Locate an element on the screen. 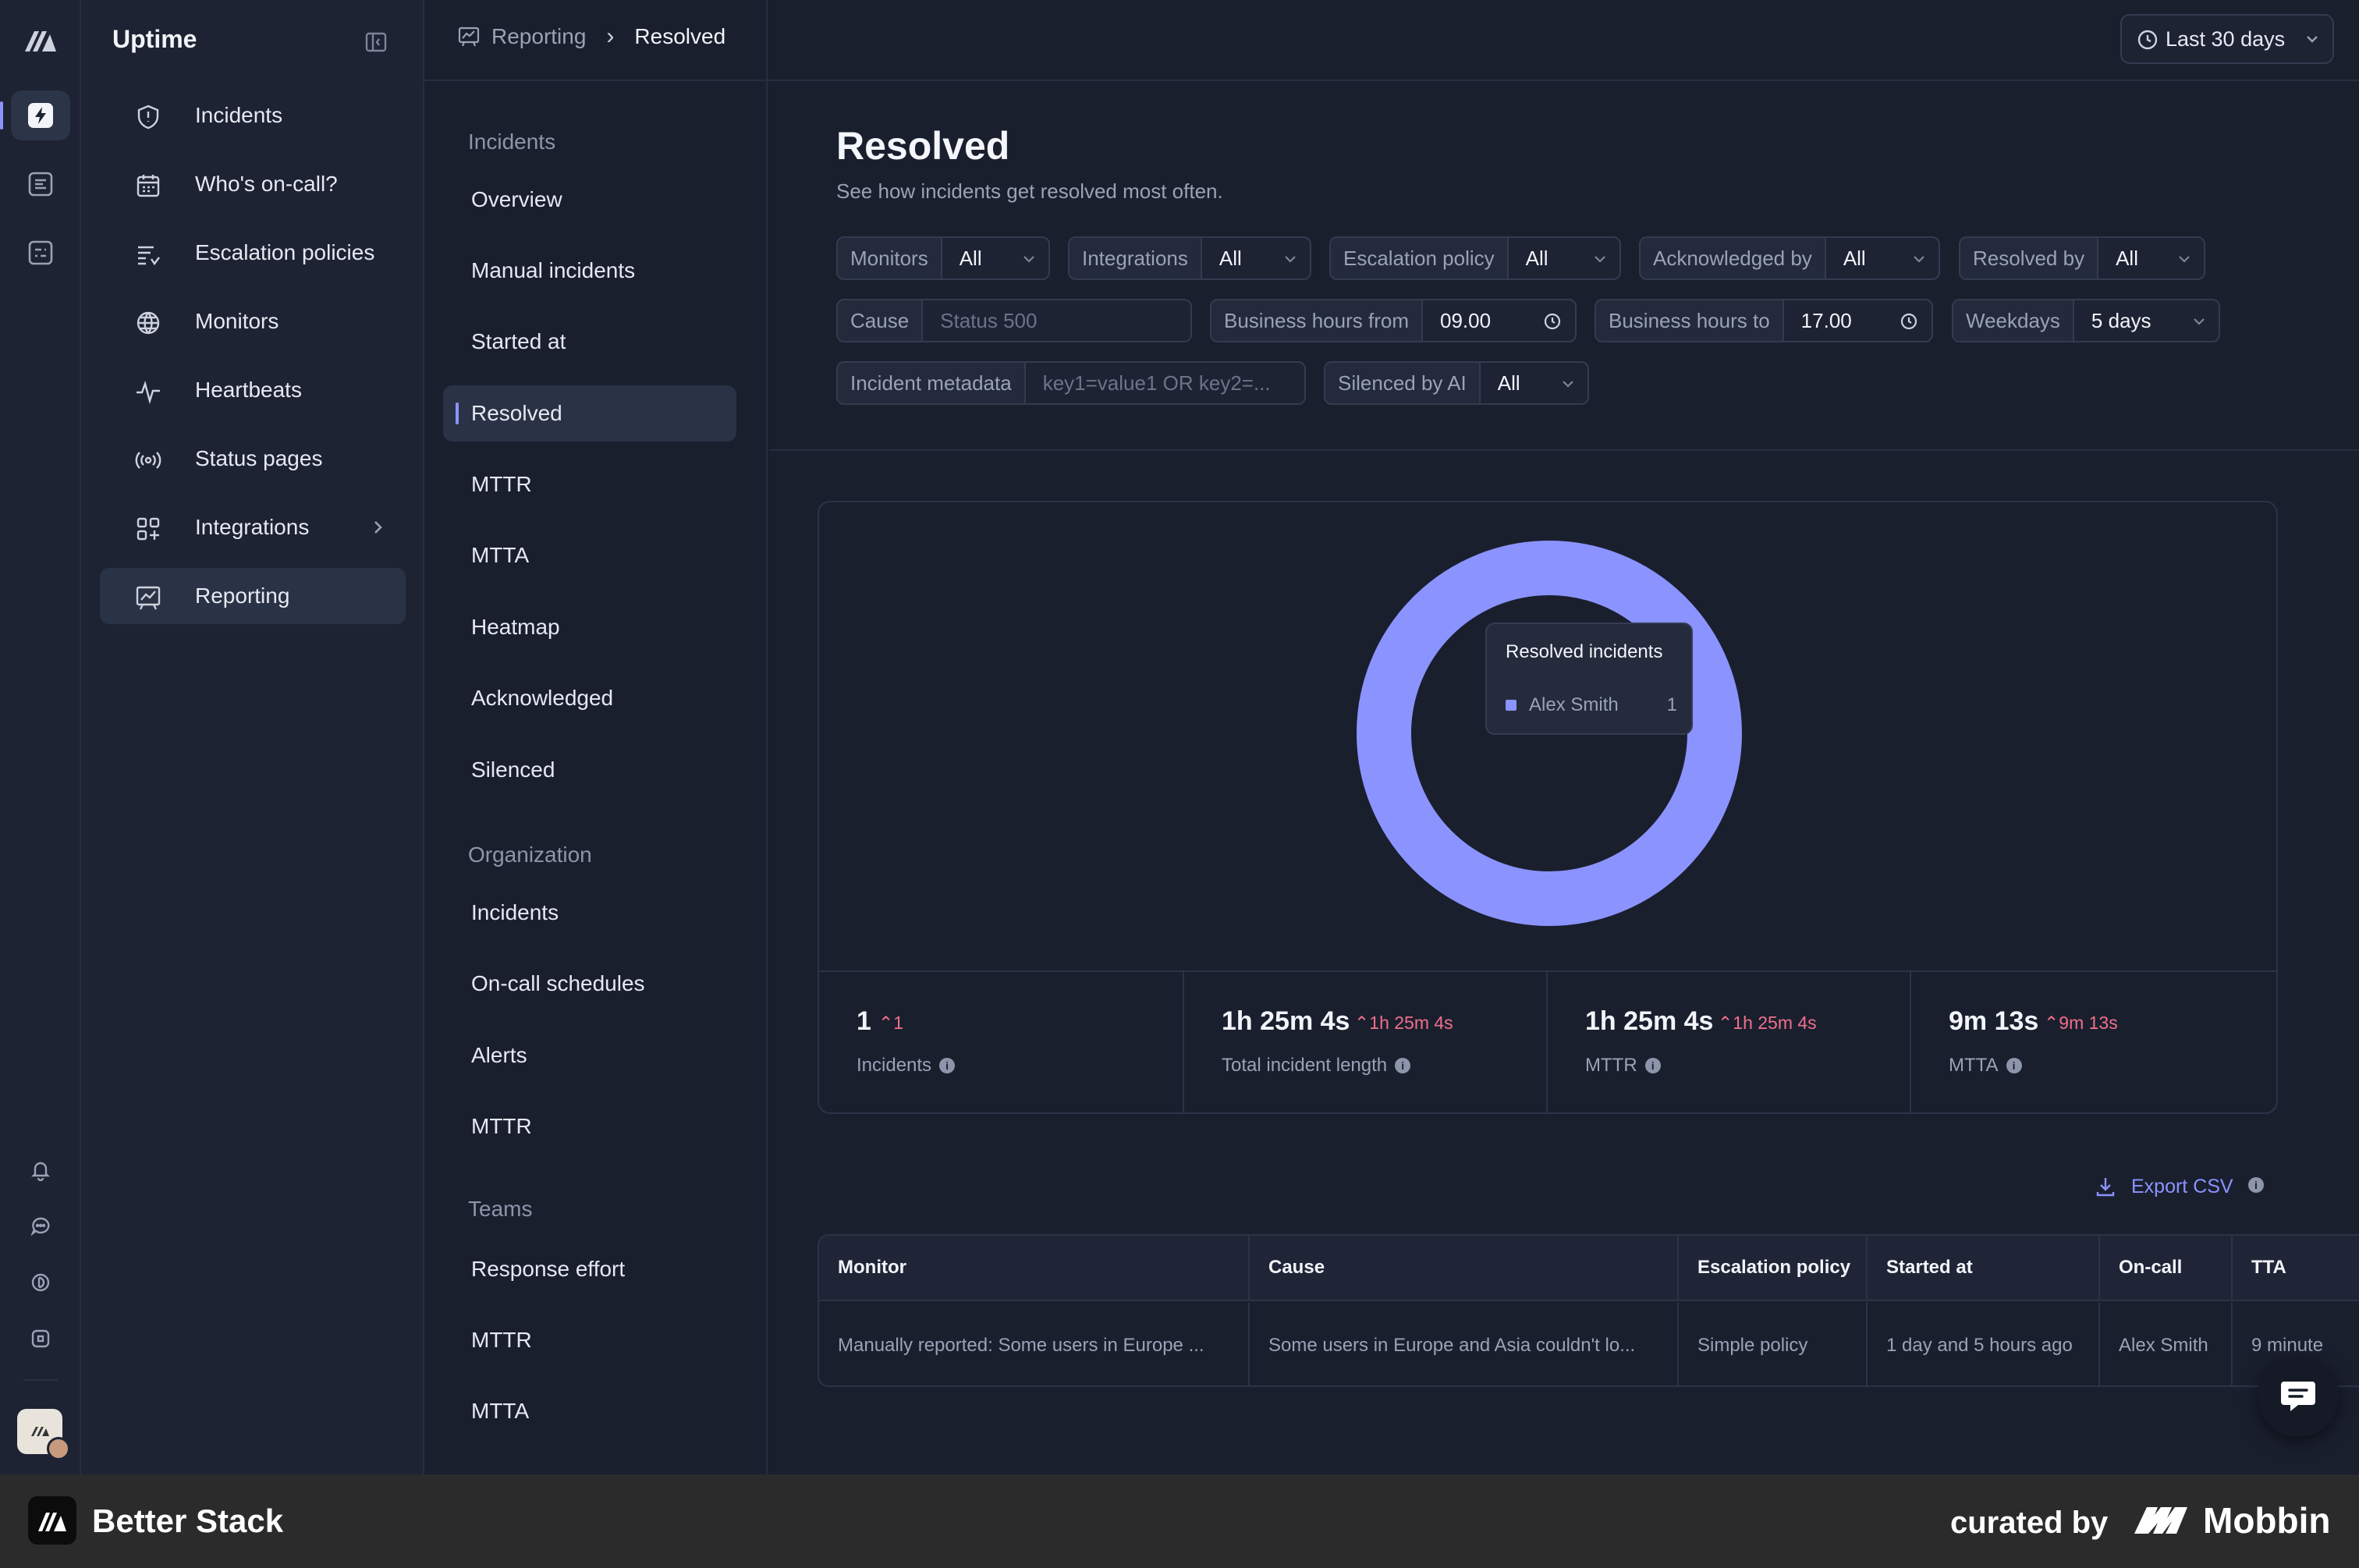 Image resolution: width=2359 pixels, height=1568 pixels. stat-mtta: 9m 13s ⌃9m 13s MTTA i is located at coordinates (2093, 1043).